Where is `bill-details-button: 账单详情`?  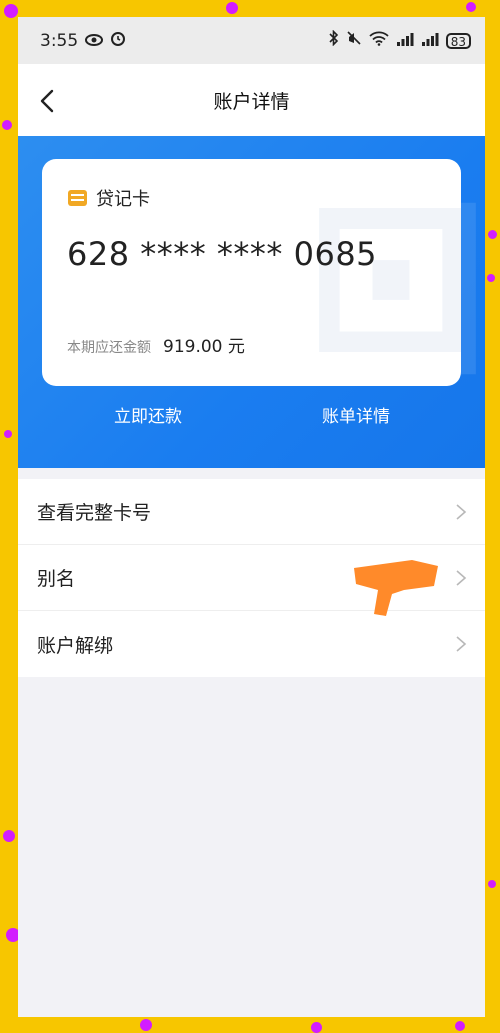 bill-details-button: 账单详情 is located at coordinates (356, 414).